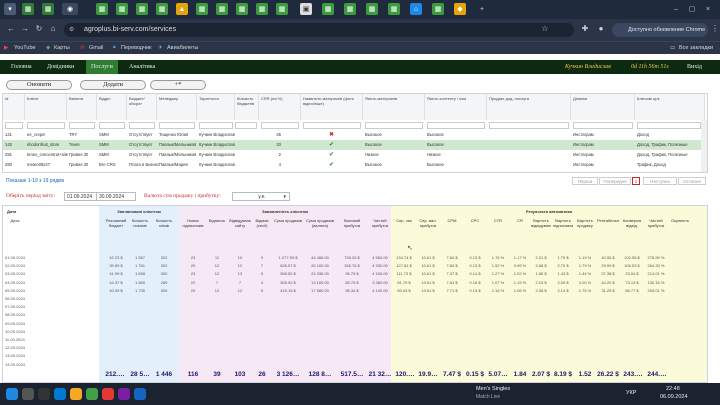  What do you see at coordinates (114, 48) in the screenshot?
I see `translate-icon: ✦` at bounding box center [114, 48].